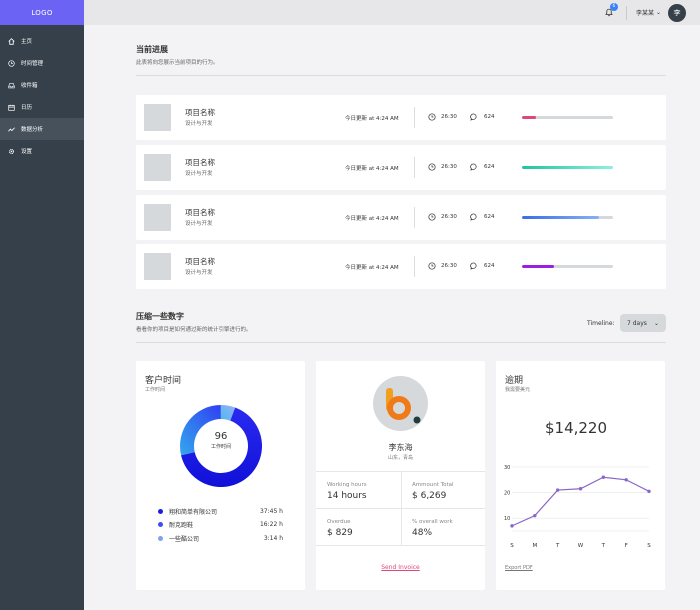 The width and height of the screenshot is (700, 610). Describe the element at coordinates (347, 485) in the screenshot. I see `stat-label: Working hours` at that location.